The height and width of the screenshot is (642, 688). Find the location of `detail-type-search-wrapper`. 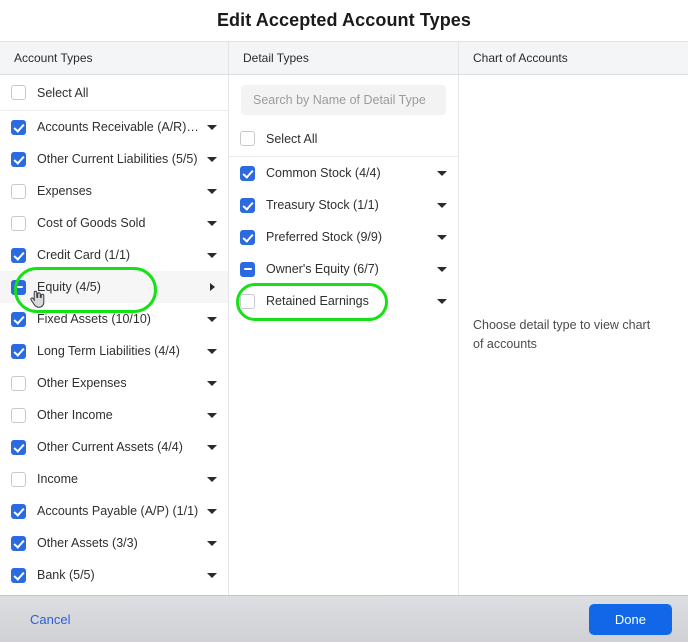

detail-type-search-wrapper is located at coordinates (343, 98).